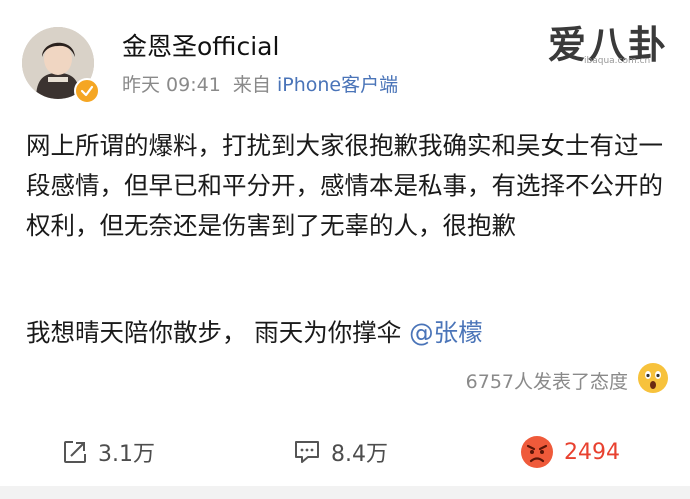  What do you see at coordinates (653, 378) in the screenshot?
I see `shocked-face-icon` at bounding box center [653, 378].